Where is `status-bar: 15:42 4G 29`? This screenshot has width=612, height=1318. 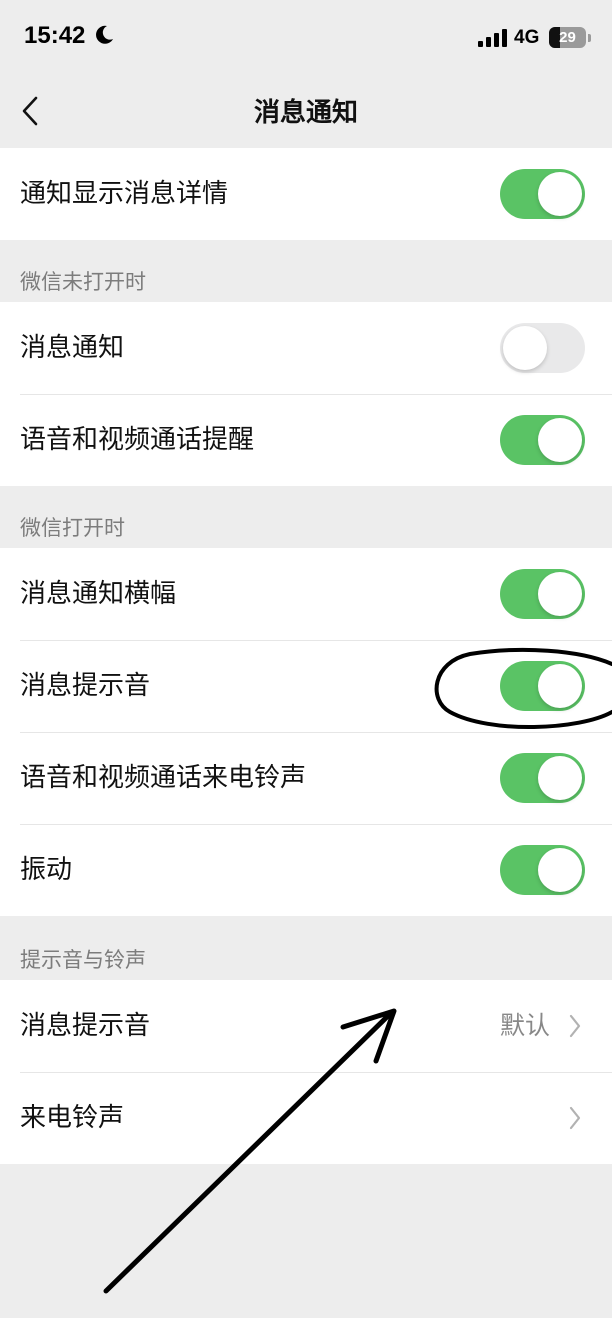
status-bar: 15:42 4G 29 is located at coordinates (306, 39).